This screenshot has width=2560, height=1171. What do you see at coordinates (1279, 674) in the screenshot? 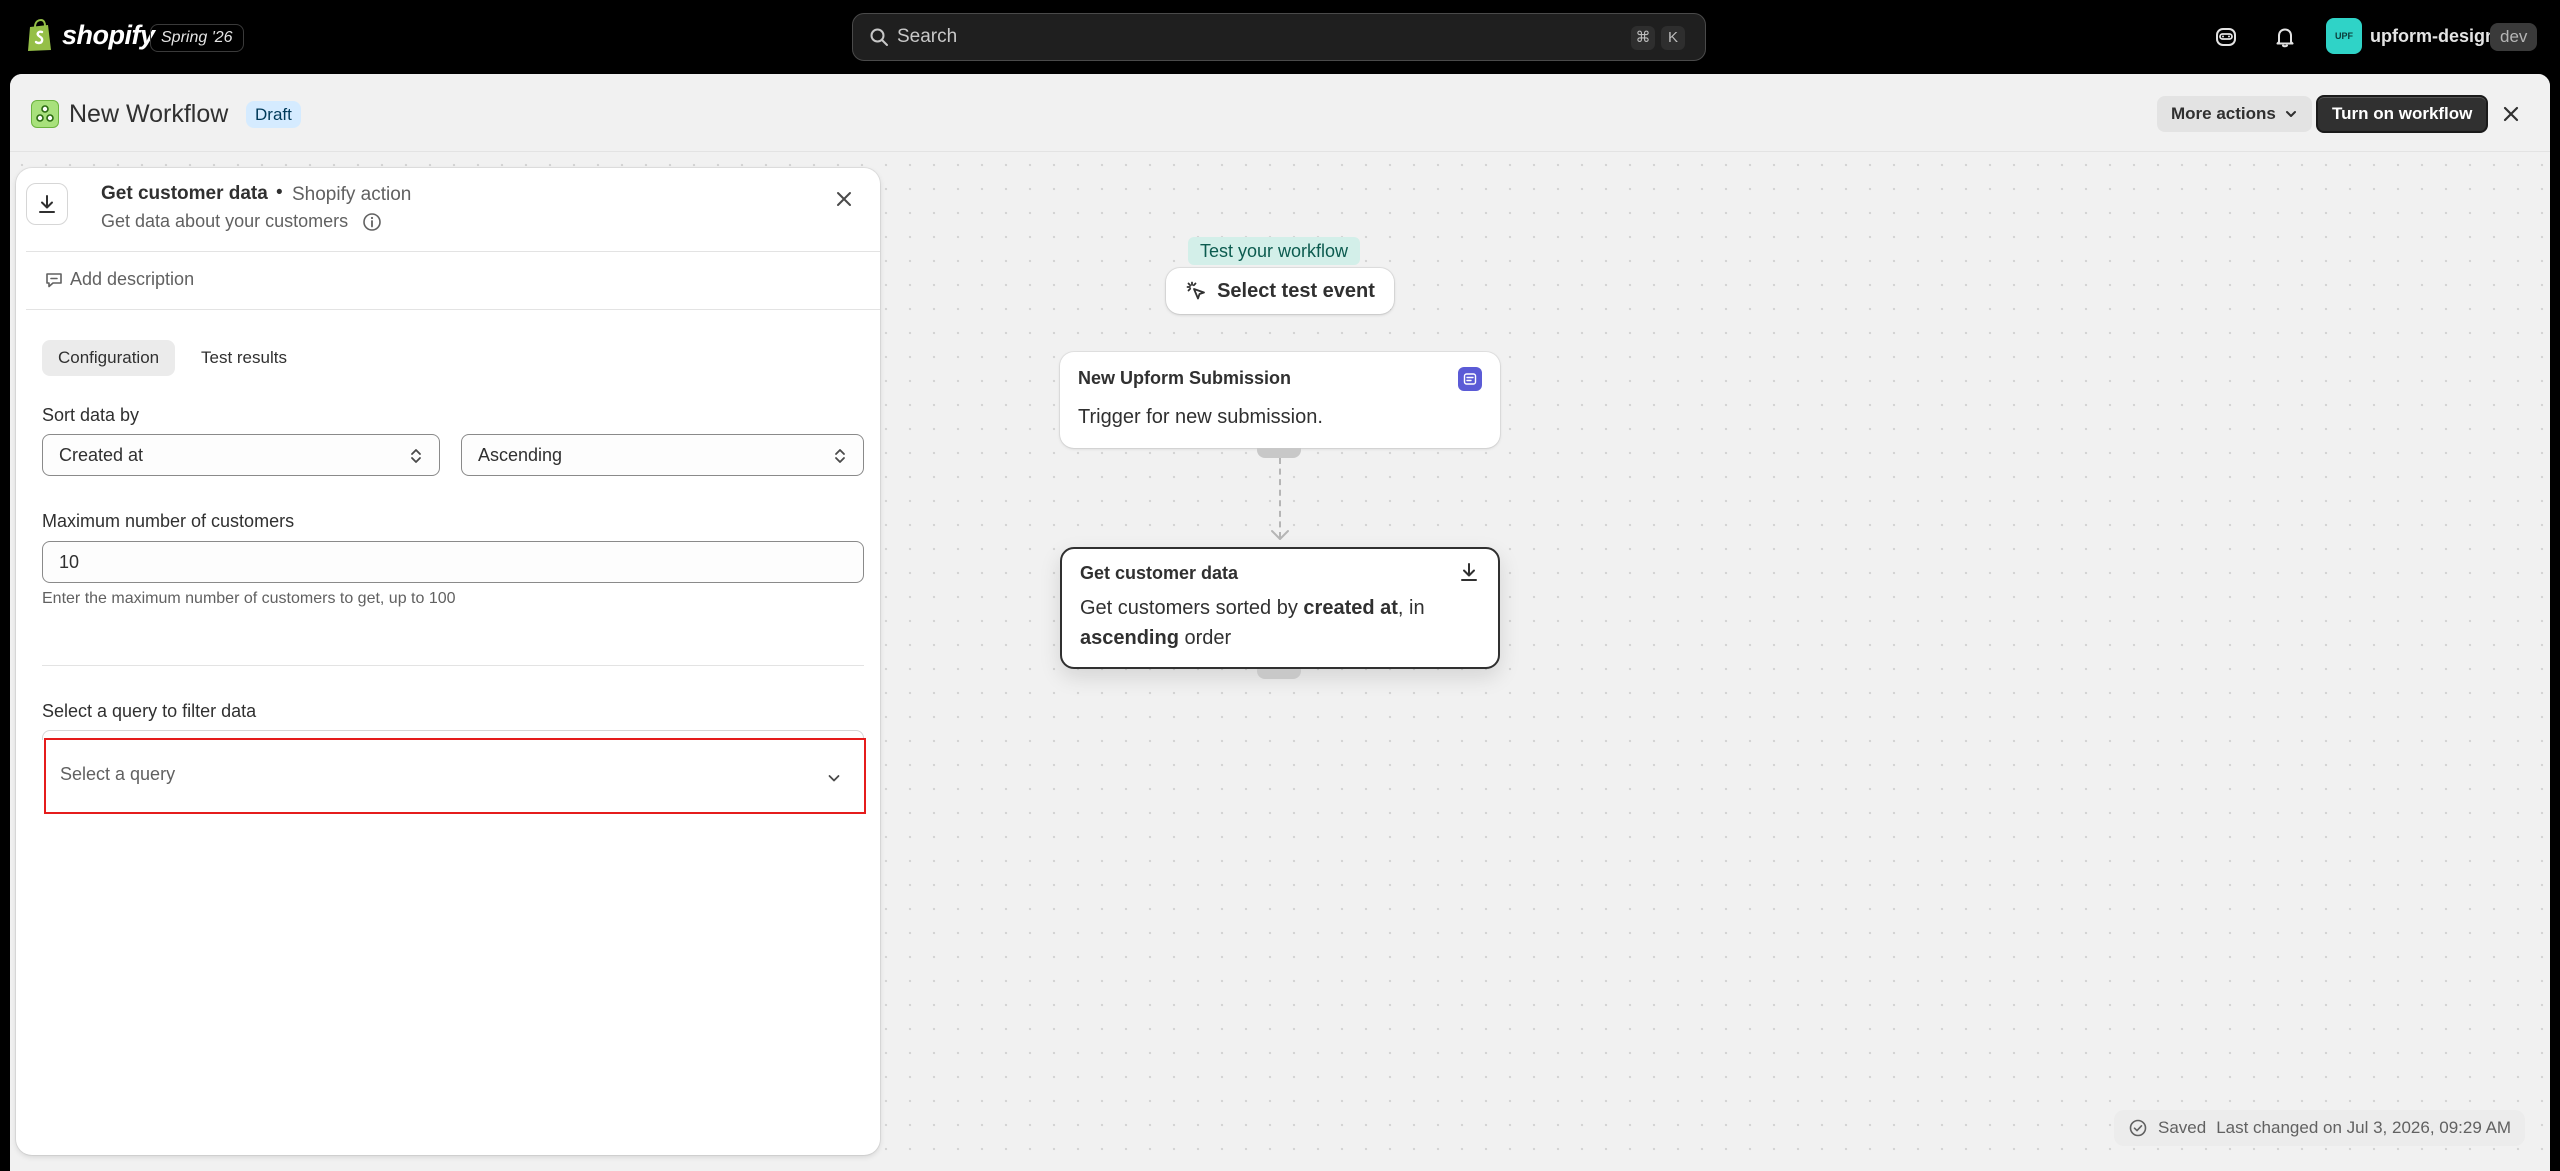
I see `action-output-handle` at bounding box center [1279, 674].